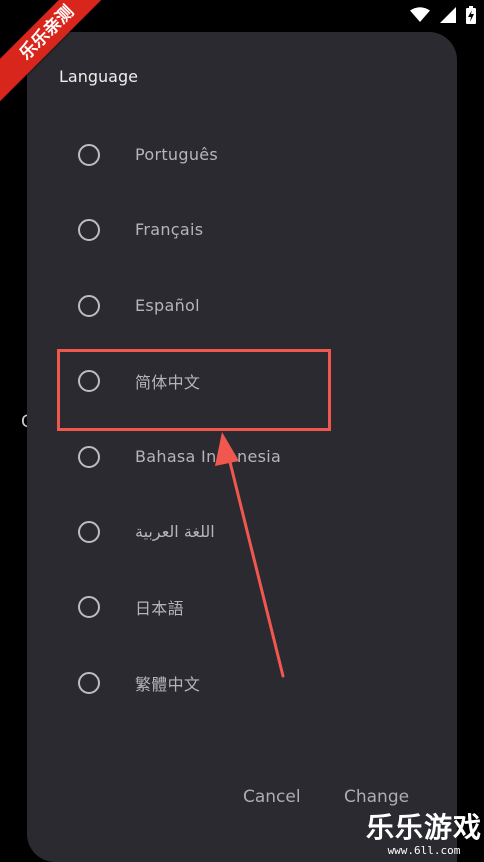  What do you see at coordinates (250, 555) in the screenshot?
I see `annotation-arrow-icon` at bounding box center [250, 555].